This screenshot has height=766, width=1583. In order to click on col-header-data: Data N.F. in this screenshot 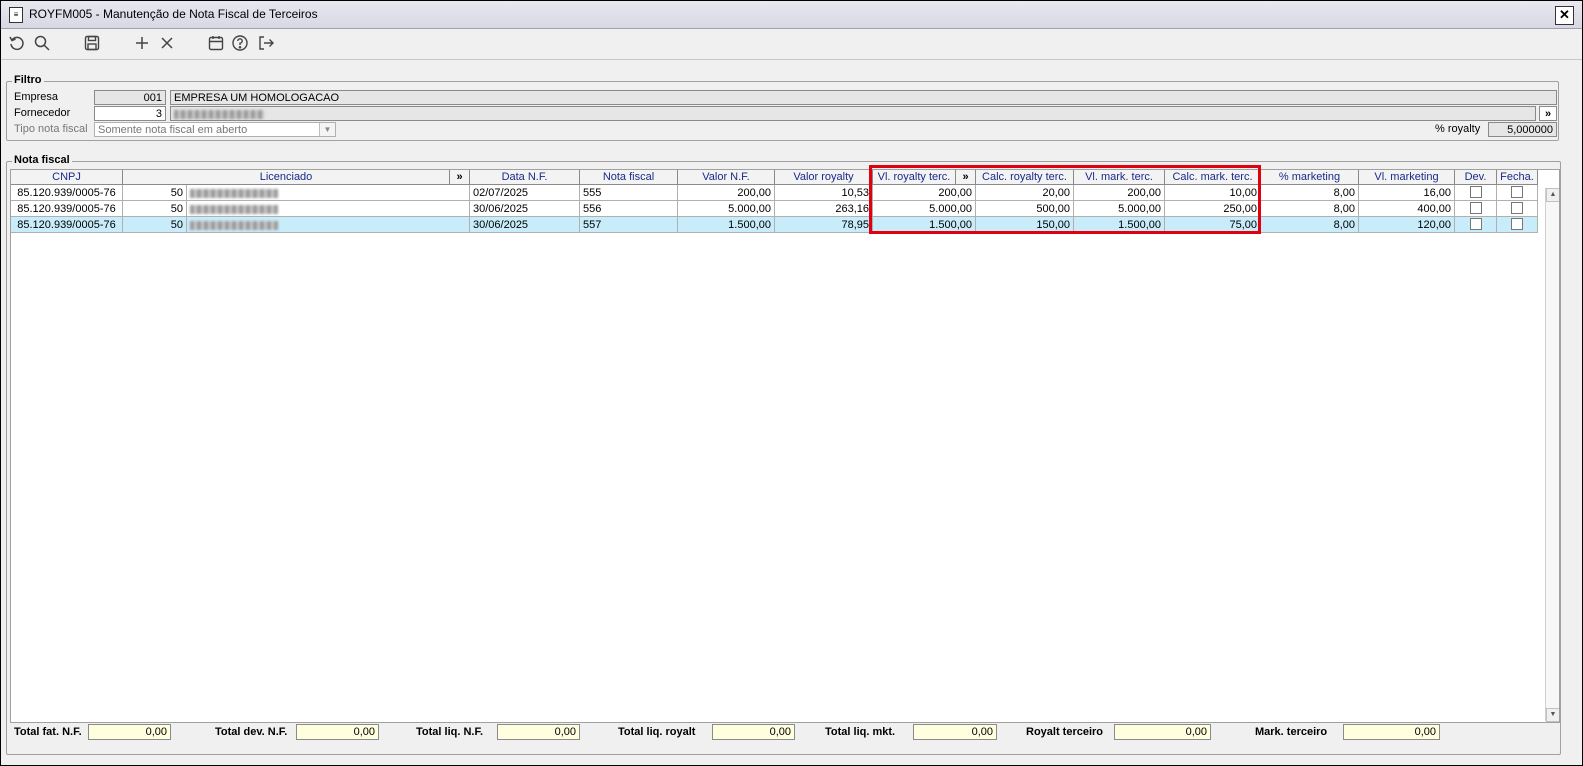, I will do `click(525, 177)`.